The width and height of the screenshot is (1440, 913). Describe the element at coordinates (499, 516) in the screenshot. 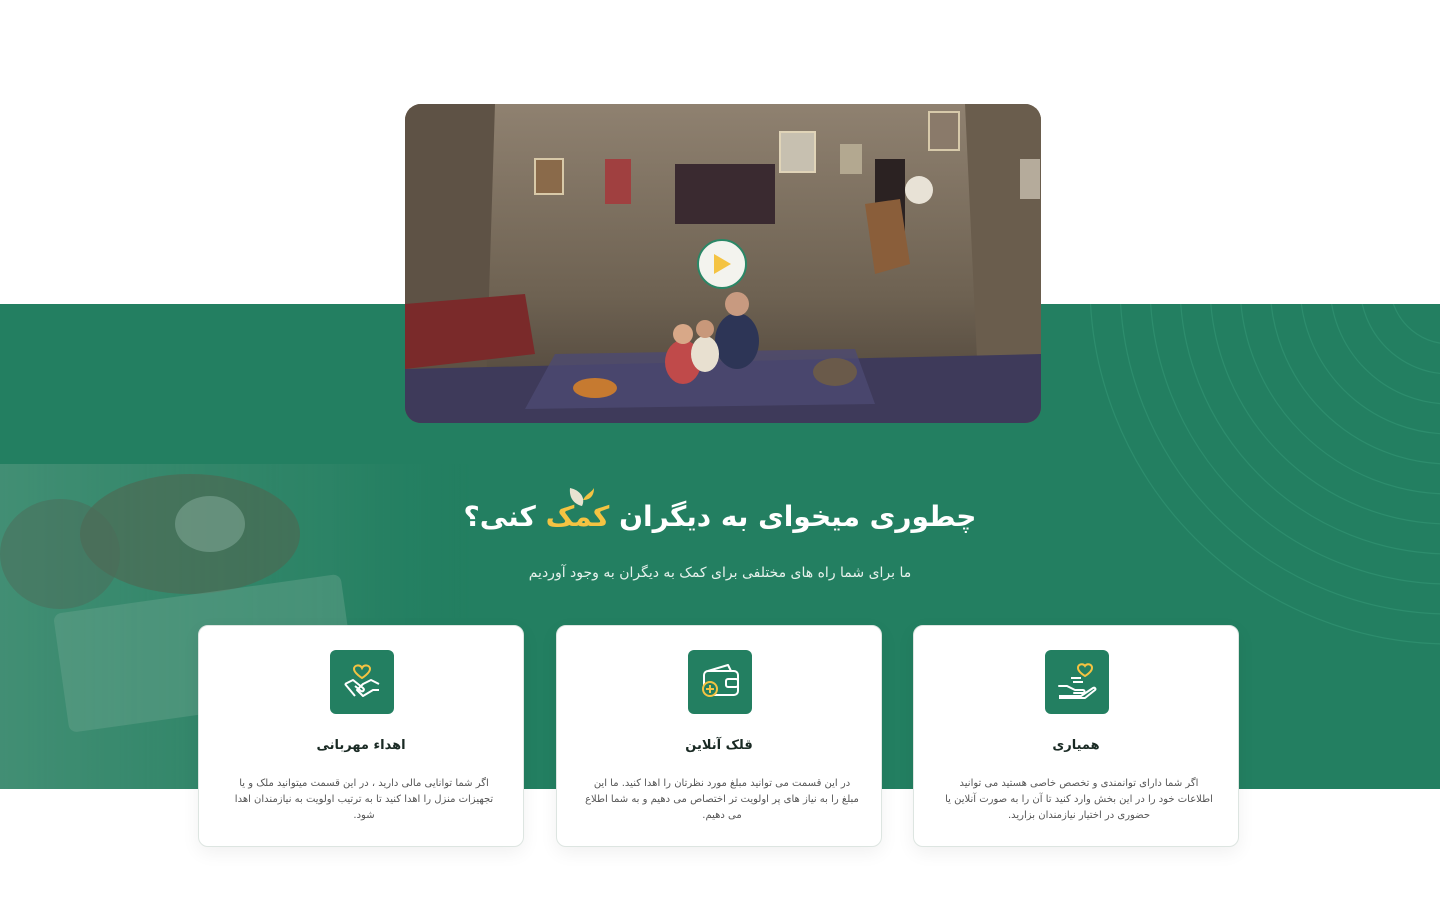

I see `title-after: کنی؟` at that location.